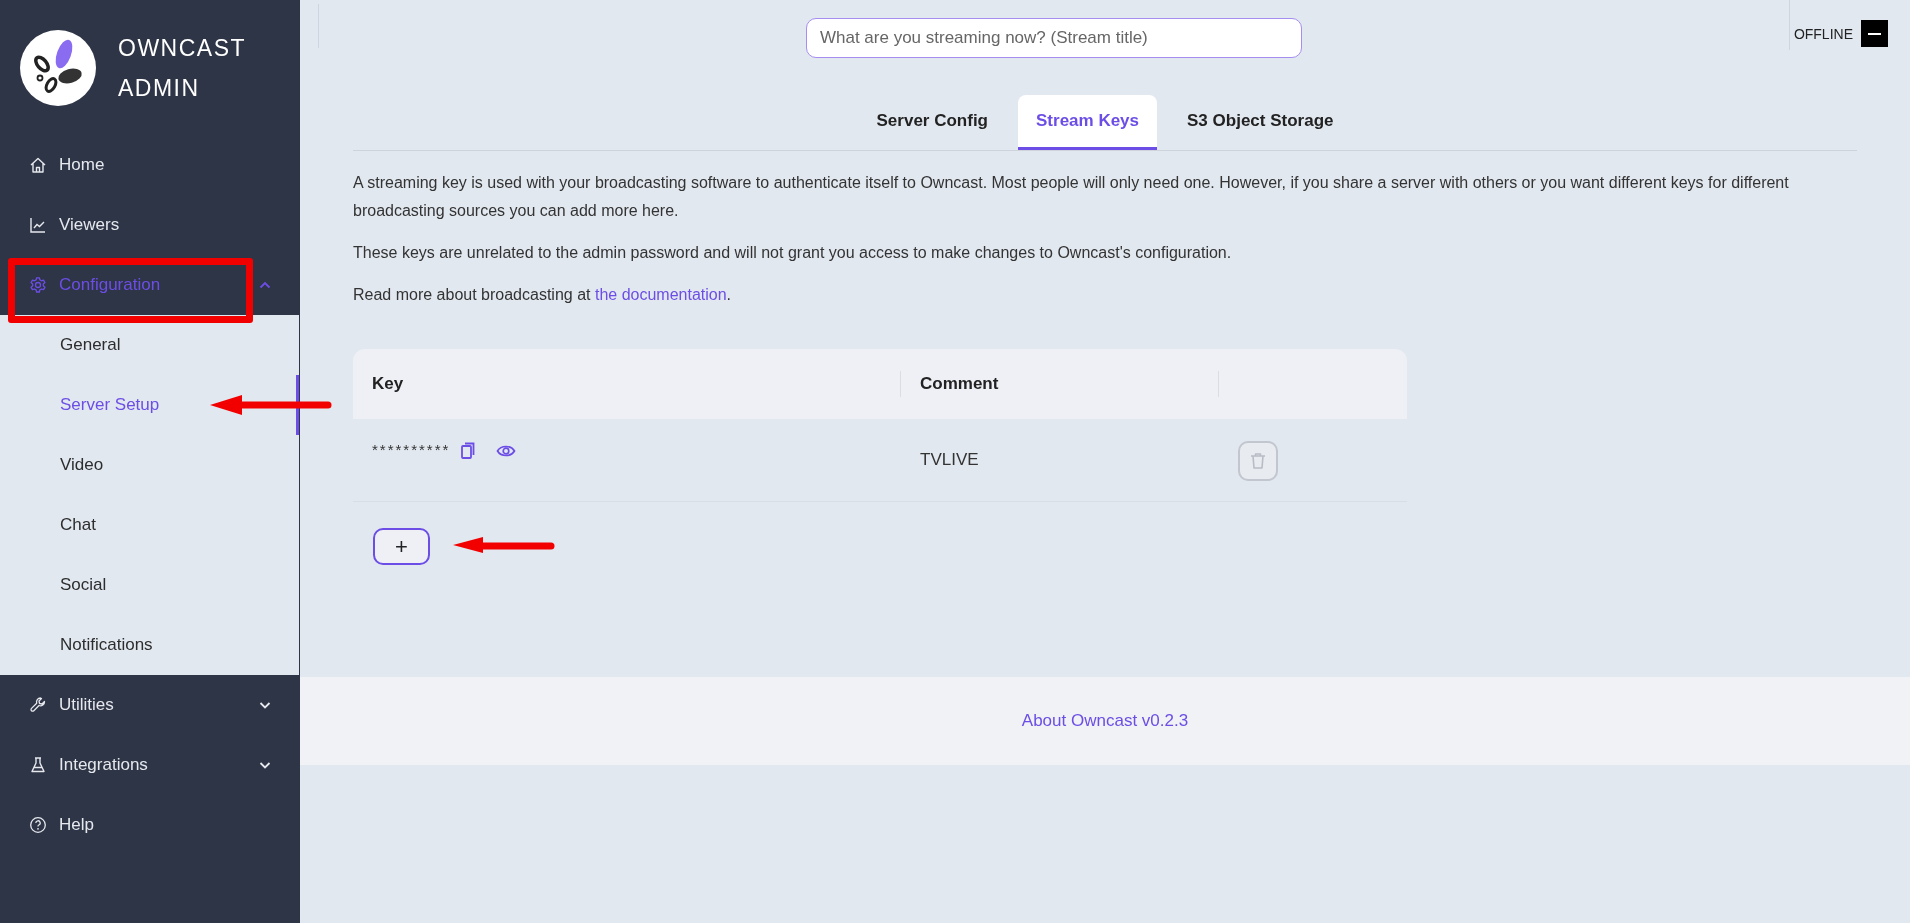  What do you see at coordinates (401, 546) in the screenshot?
I see `add-key-button: +` at bounding box center [401, 546].